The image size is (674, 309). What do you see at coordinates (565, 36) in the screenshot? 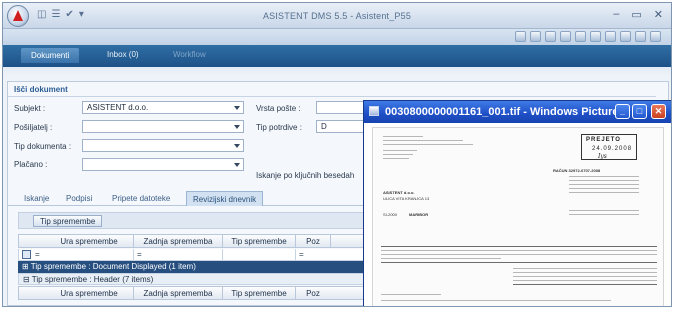
I see `ribbon-scan-icon` at bounding box center [565, 36].